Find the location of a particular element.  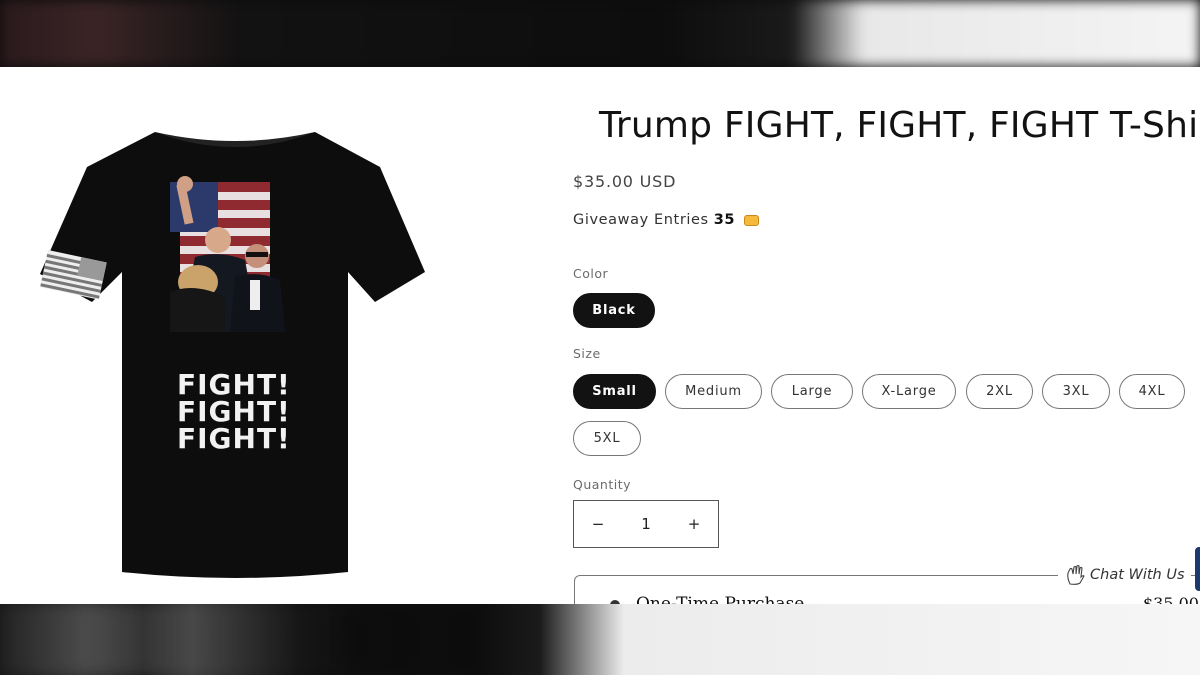

quantity-stepper: − 1 + is located at coordinates (646, 524).